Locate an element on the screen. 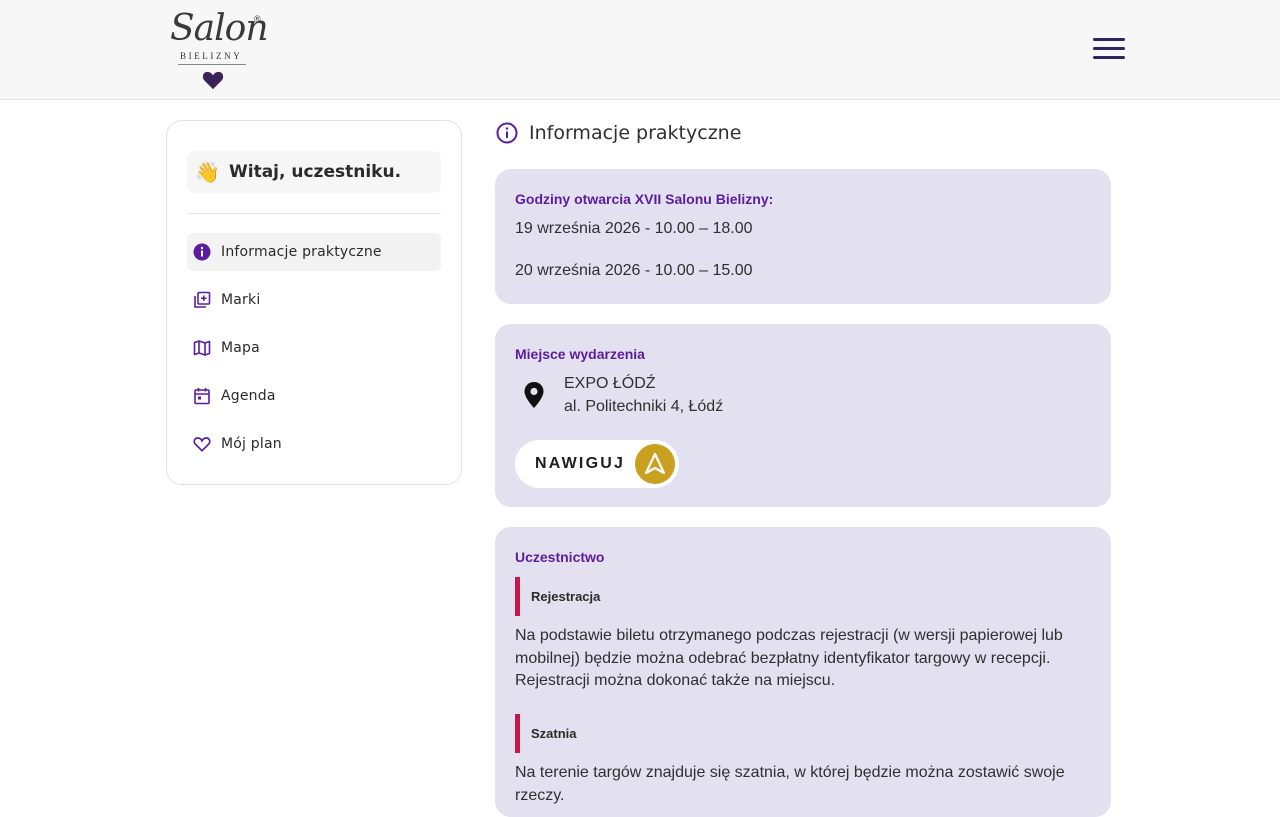  participation-heading: Uczestnictwo is located at coordinates (560, 557).